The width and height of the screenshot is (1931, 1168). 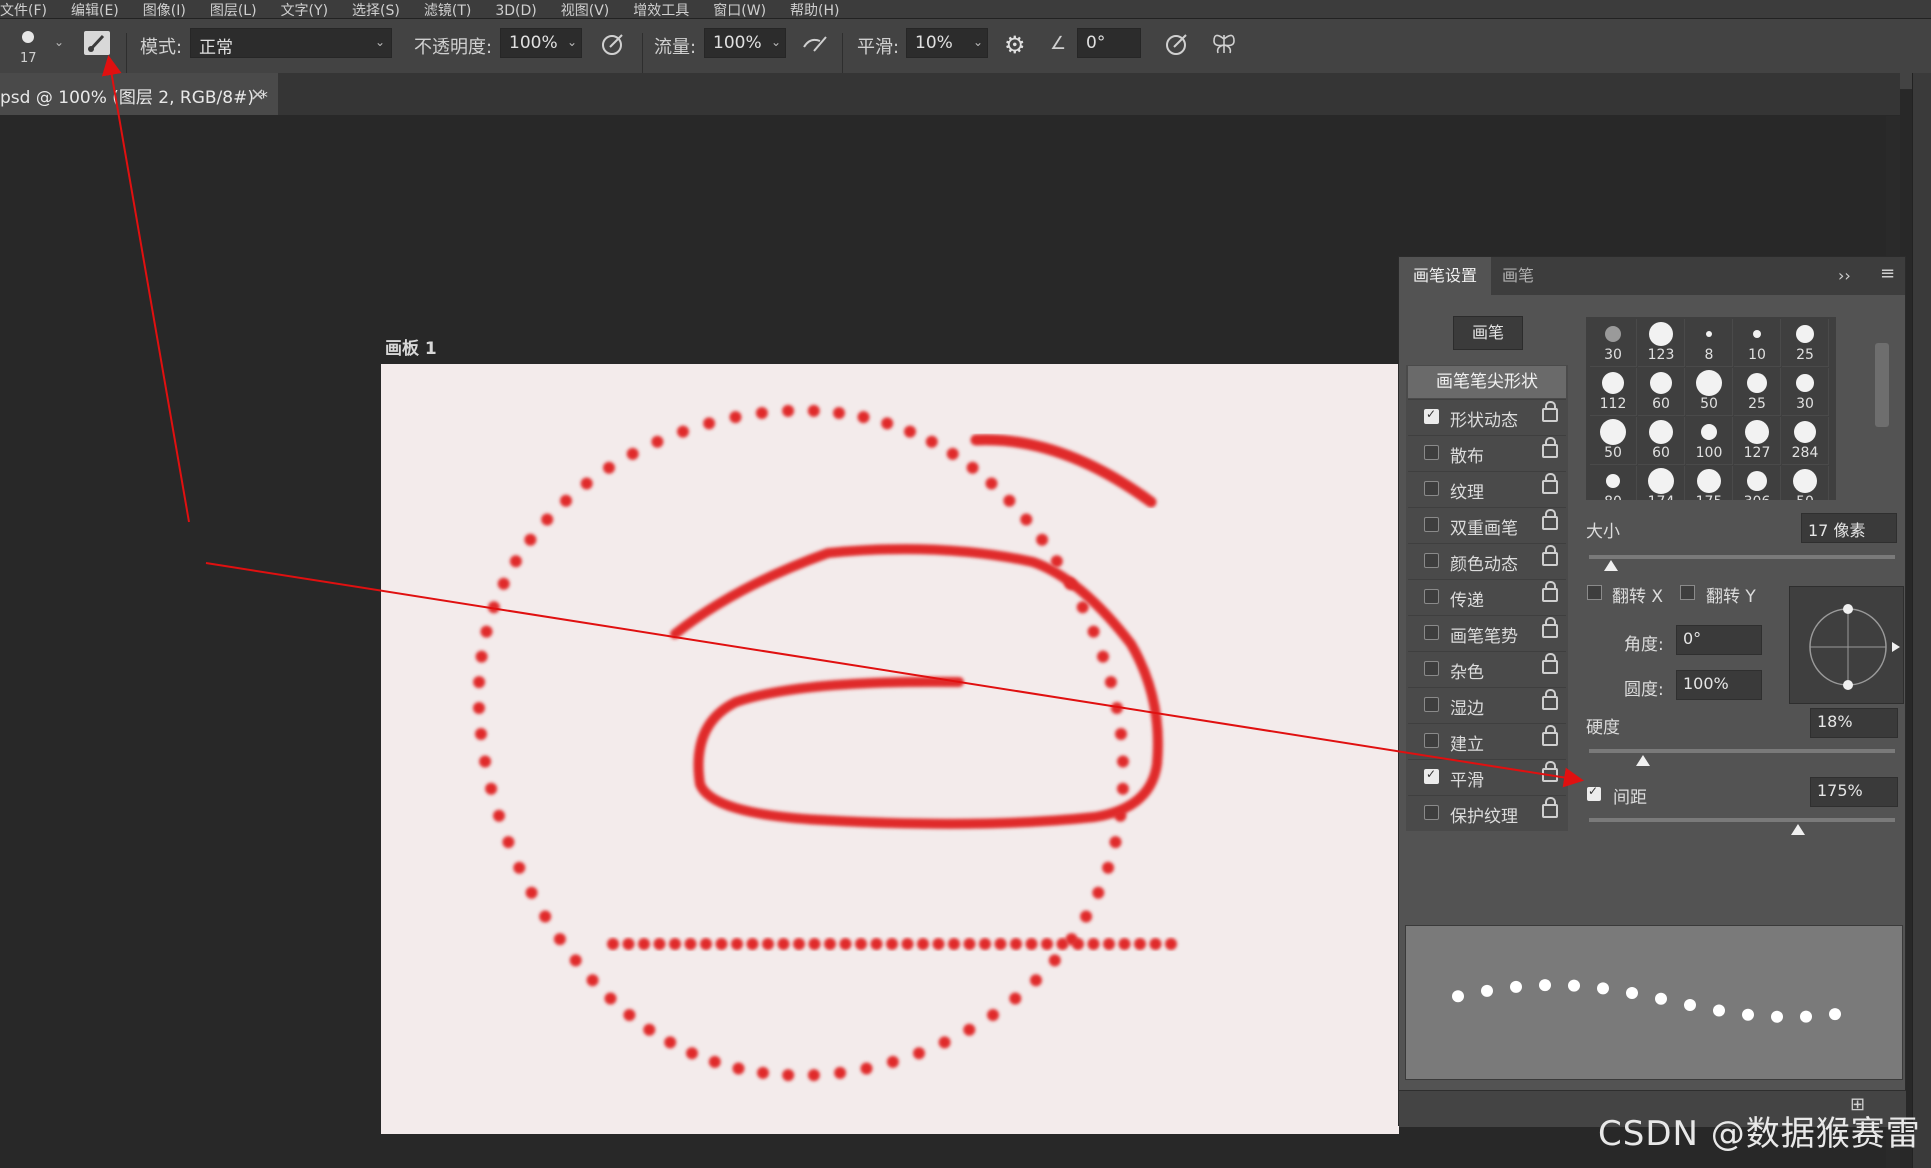 I want to click on menu-item: 选择(S), so click(x=376, y=11).